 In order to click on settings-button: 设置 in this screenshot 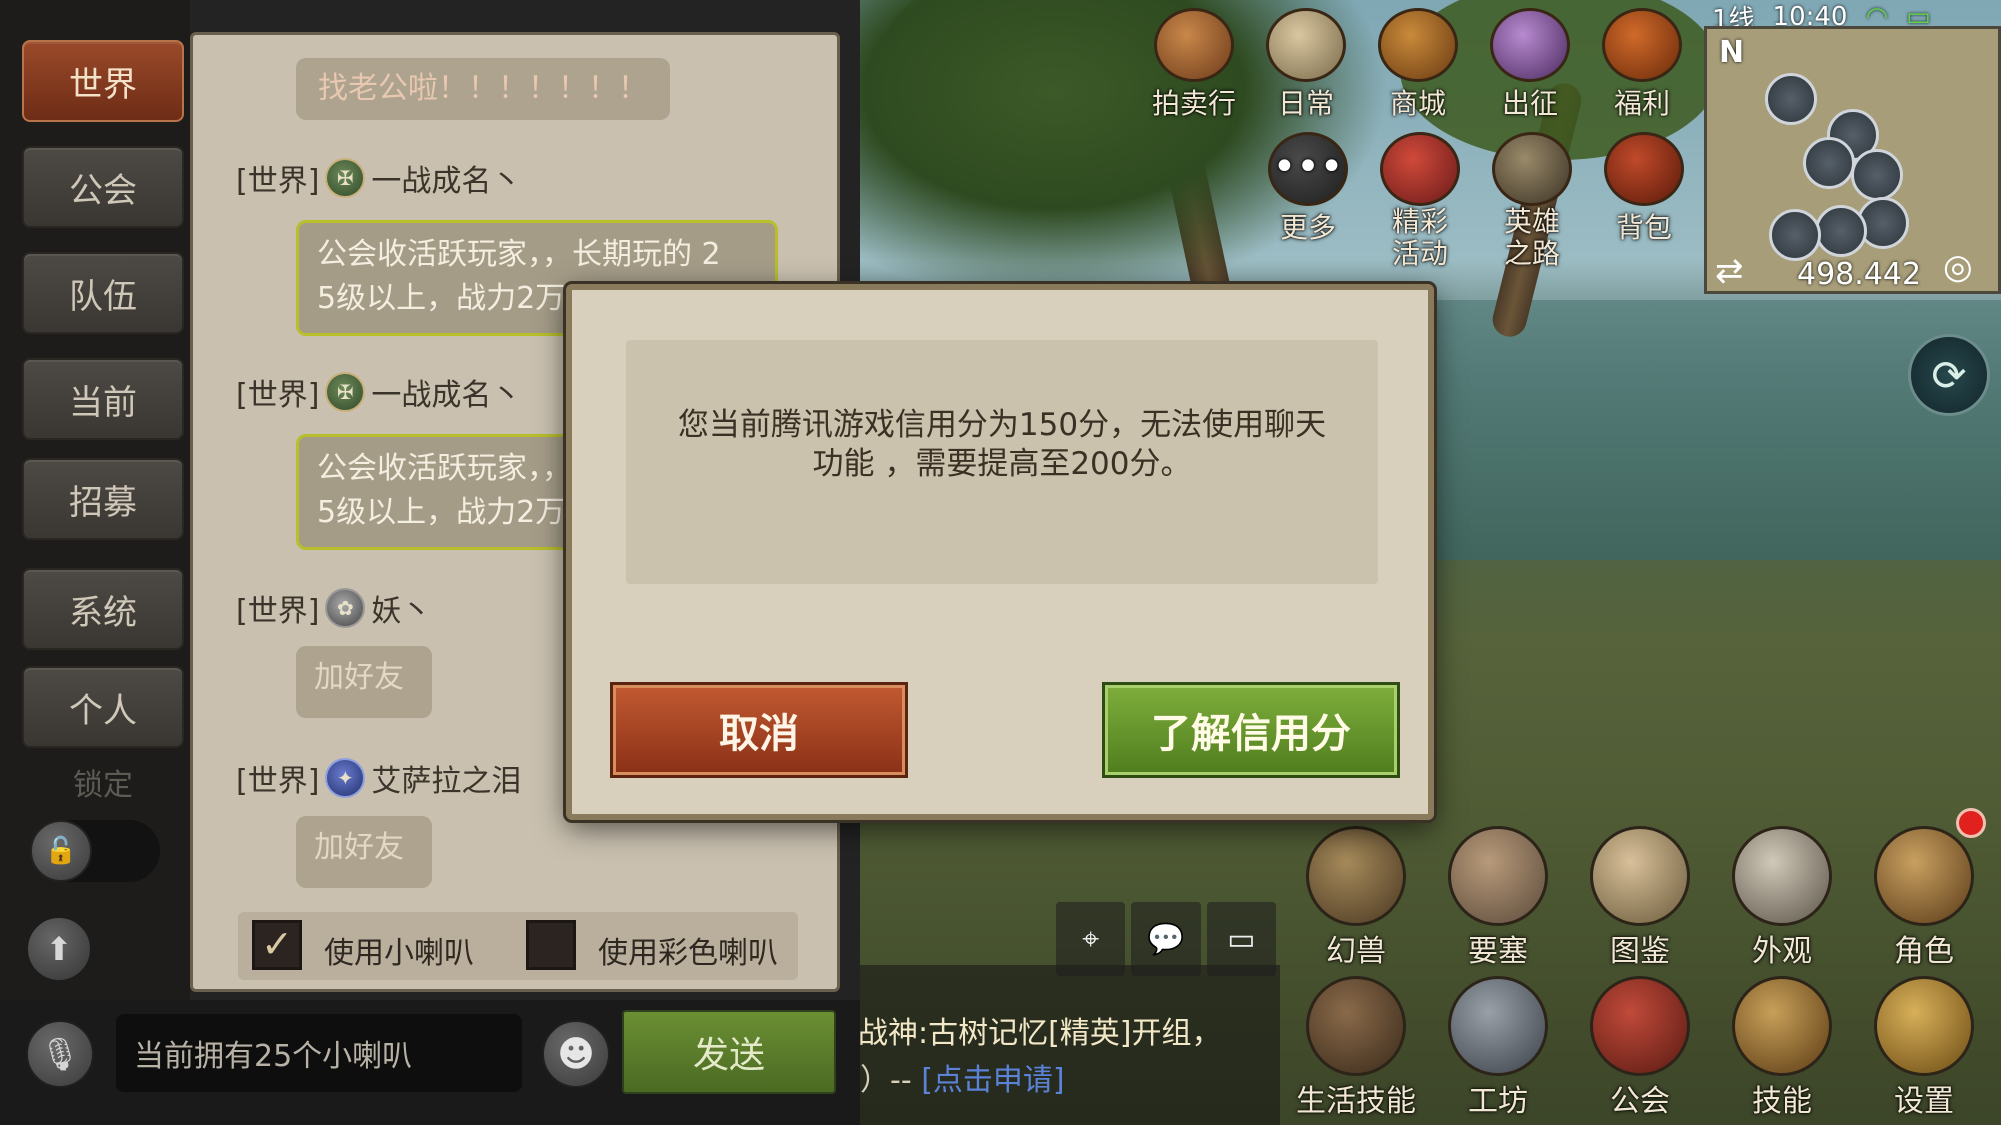, I will do `click(1924, 1048)`.